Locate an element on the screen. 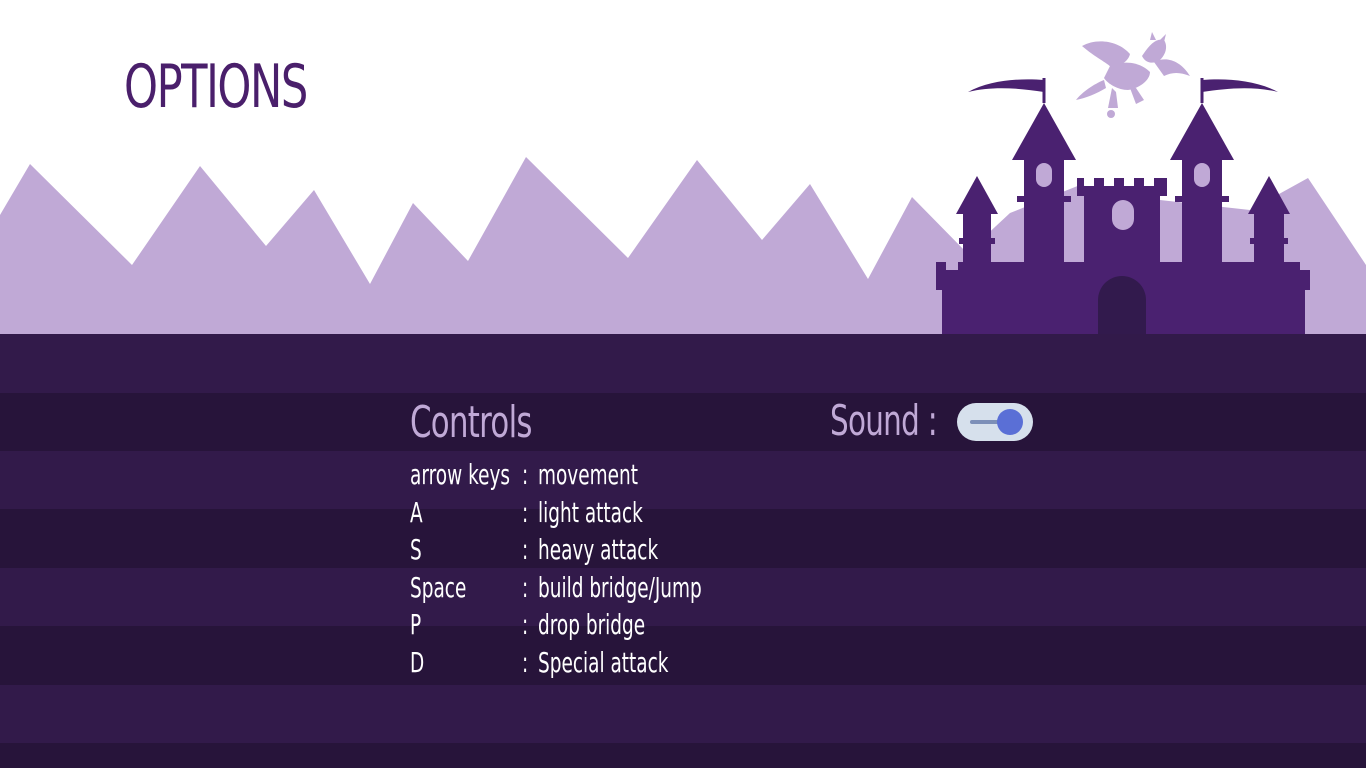 The height and width of the screenshot is (768, 1366). control-key: Space is located at coordinates (438, 587).